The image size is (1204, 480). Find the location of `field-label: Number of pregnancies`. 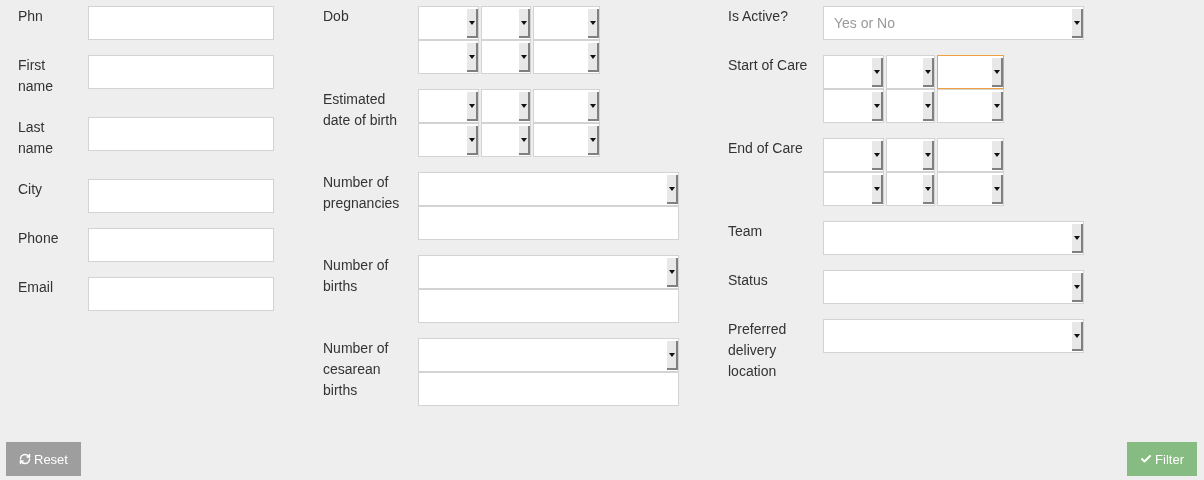

field-label: Number of pregnancies is located at coordinates (362, 193).